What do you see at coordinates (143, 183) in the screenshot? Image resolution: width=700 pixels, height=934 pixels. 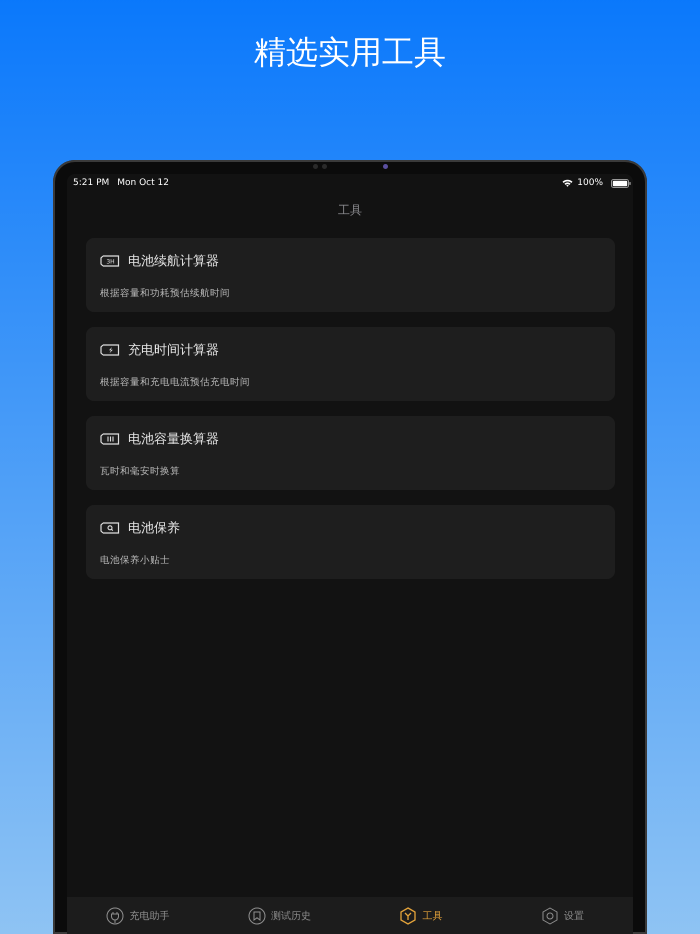 I see `status-date: Mon Oct 12` at bounding box center [143, 183].